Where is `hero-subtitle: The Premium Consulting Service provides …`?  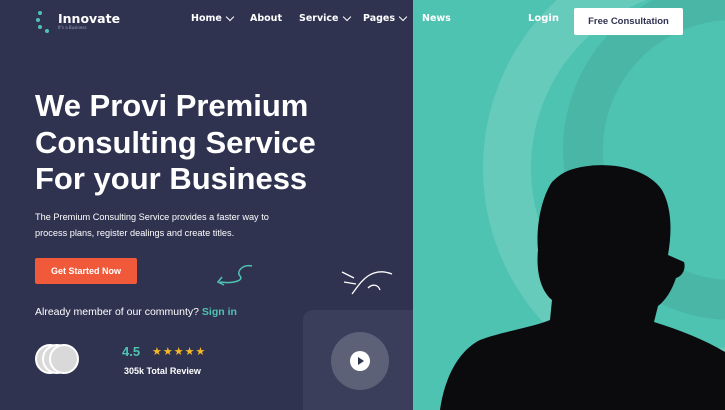
hero-subtitle: The Premium Consulting Service provides … is located at coordinates (185, 225).